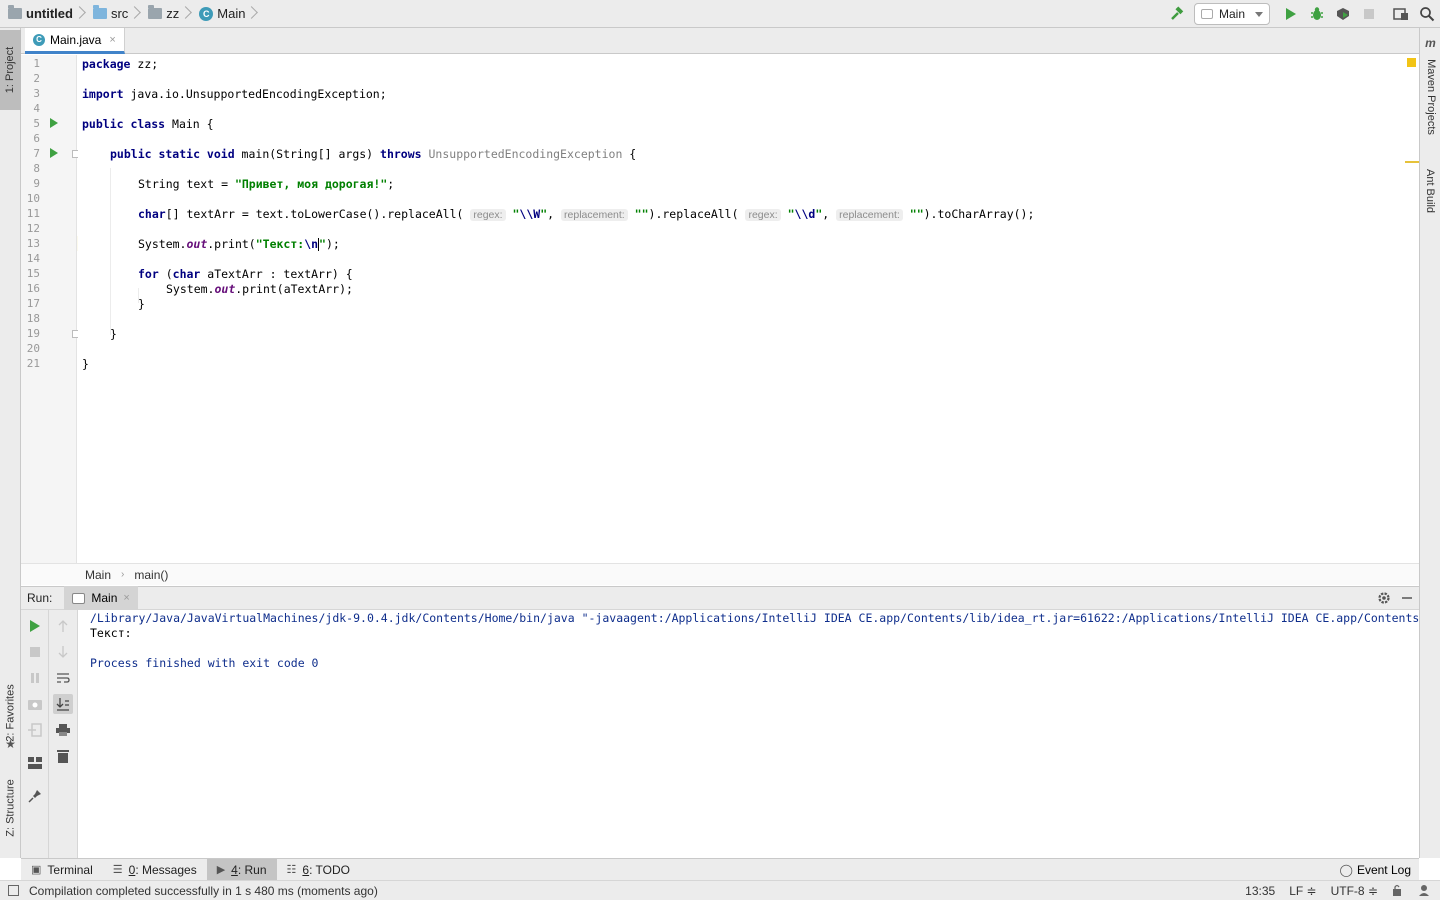  What do you see at coordinates (166, 869) in the screenshot?
I see `tool-window-messages-label: : Messages` at bounding box center [166, 869].